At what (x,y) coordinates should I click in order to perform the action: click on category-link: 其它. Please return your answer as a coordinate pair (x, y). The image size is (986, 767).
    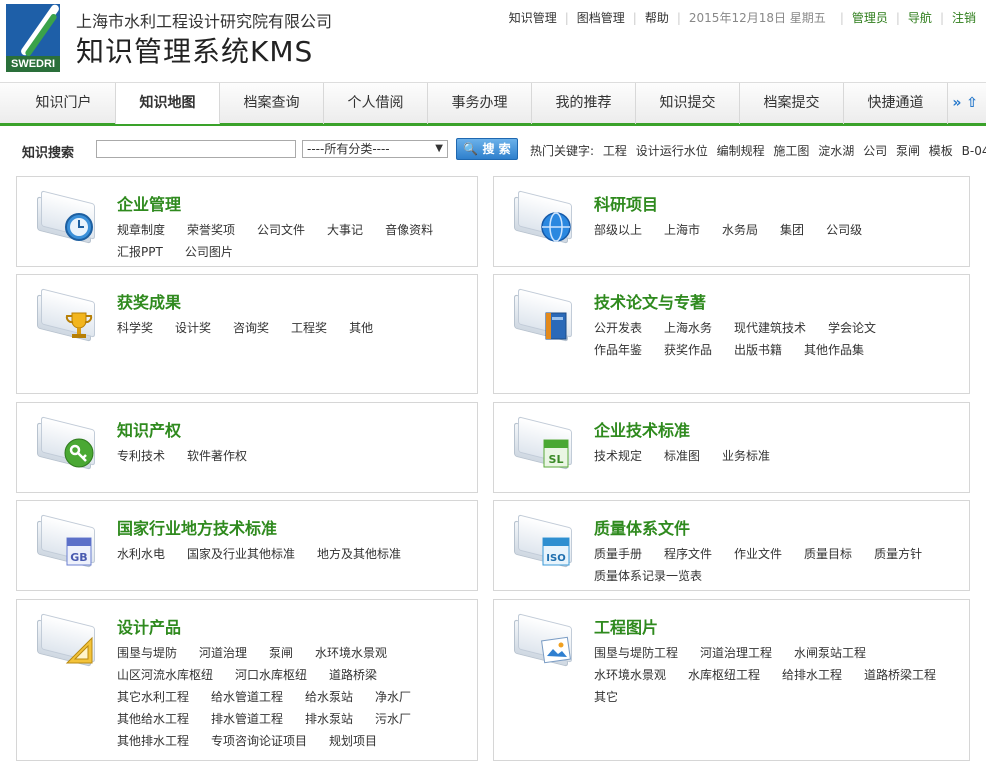
    Looking at the image, I should click on (606, 697).